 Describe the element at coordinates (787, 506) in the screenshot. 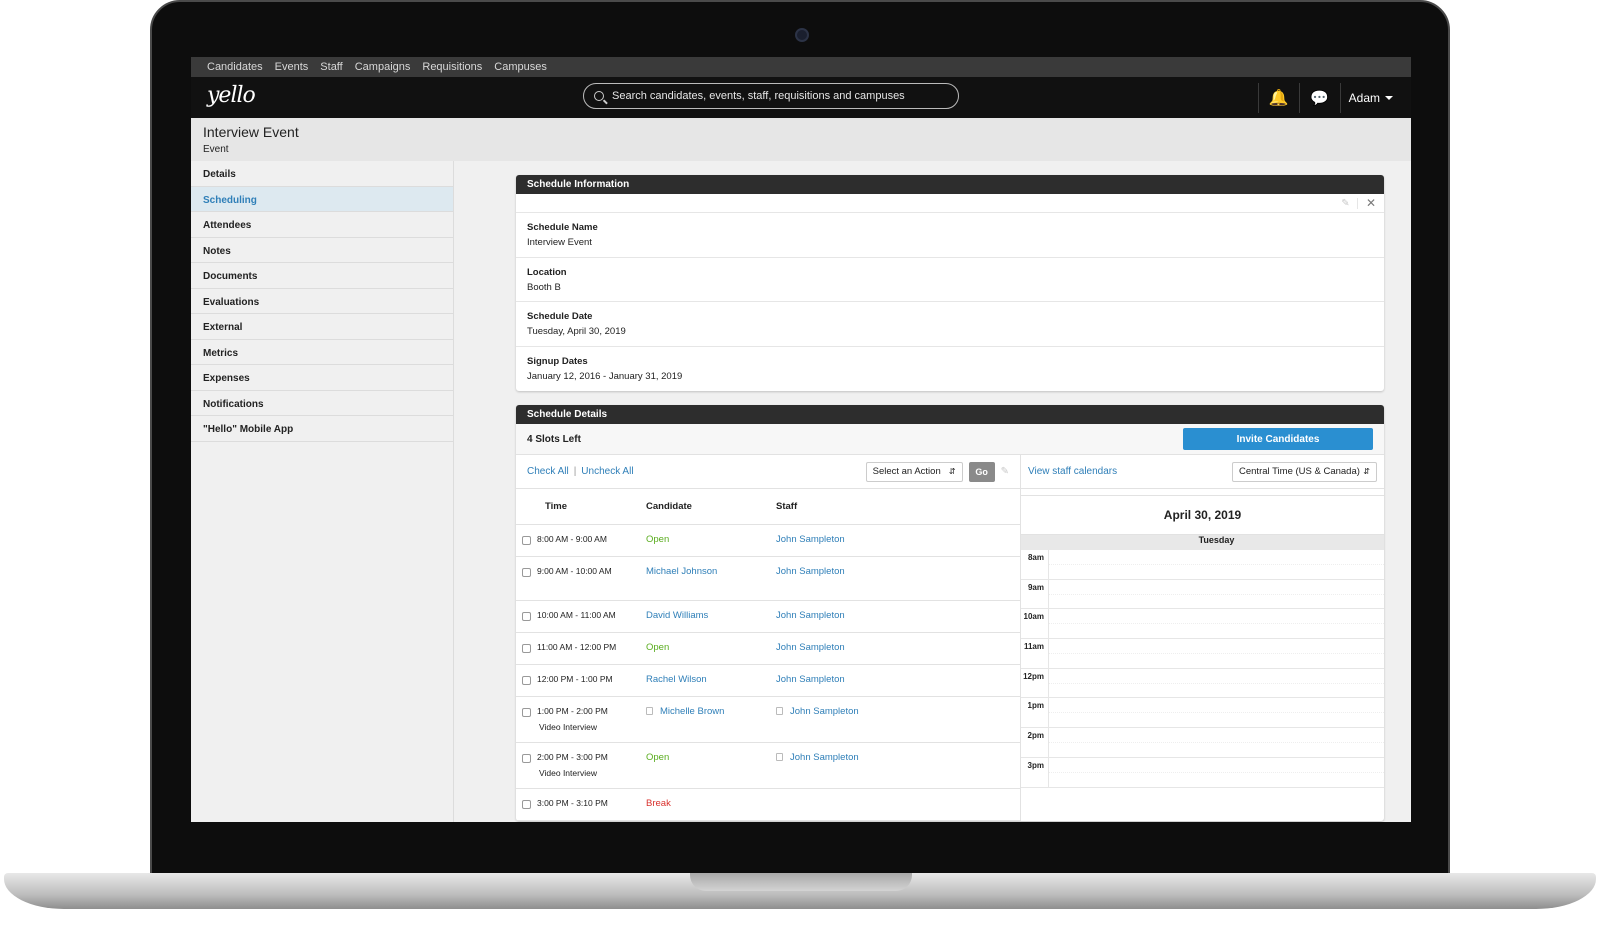

I see `column-staff: Staff` at that location.